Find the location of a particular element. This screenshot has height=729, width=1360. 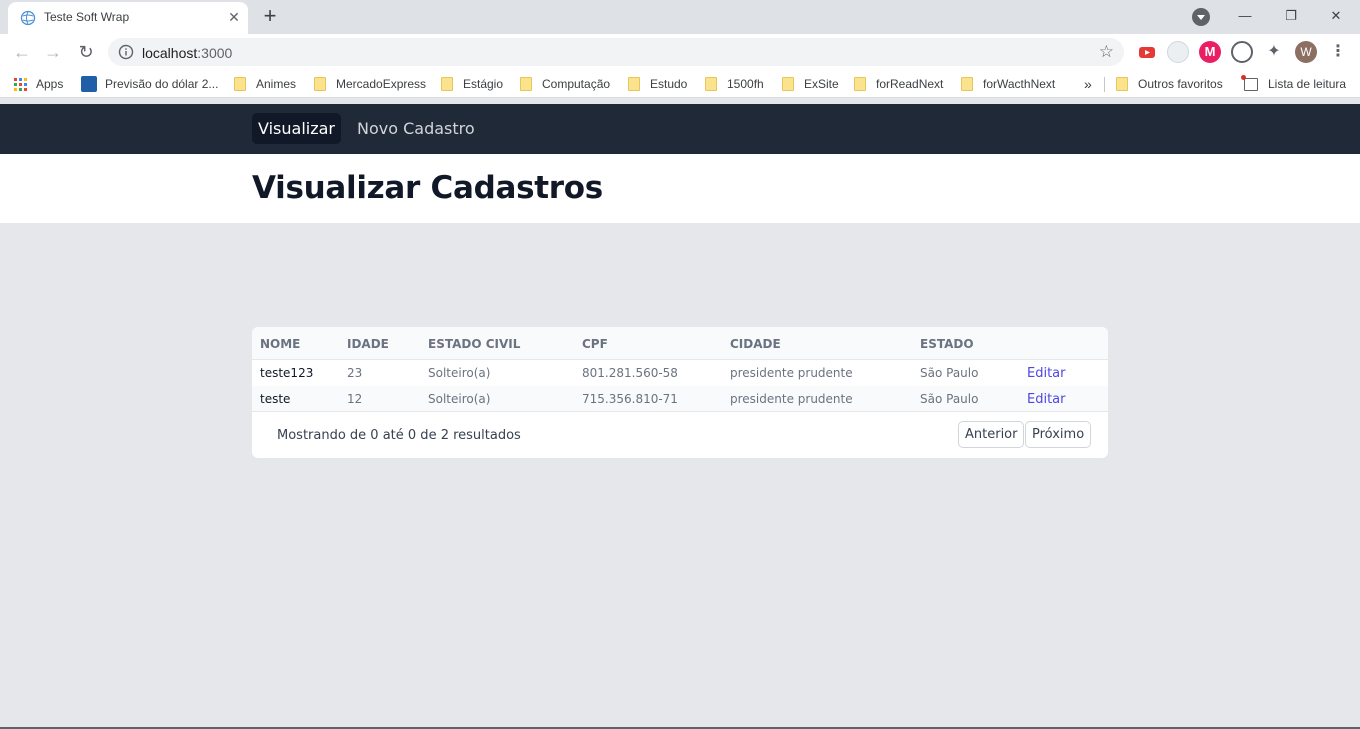

bookmark-apps: Apps is located at coordinates (38, 84).